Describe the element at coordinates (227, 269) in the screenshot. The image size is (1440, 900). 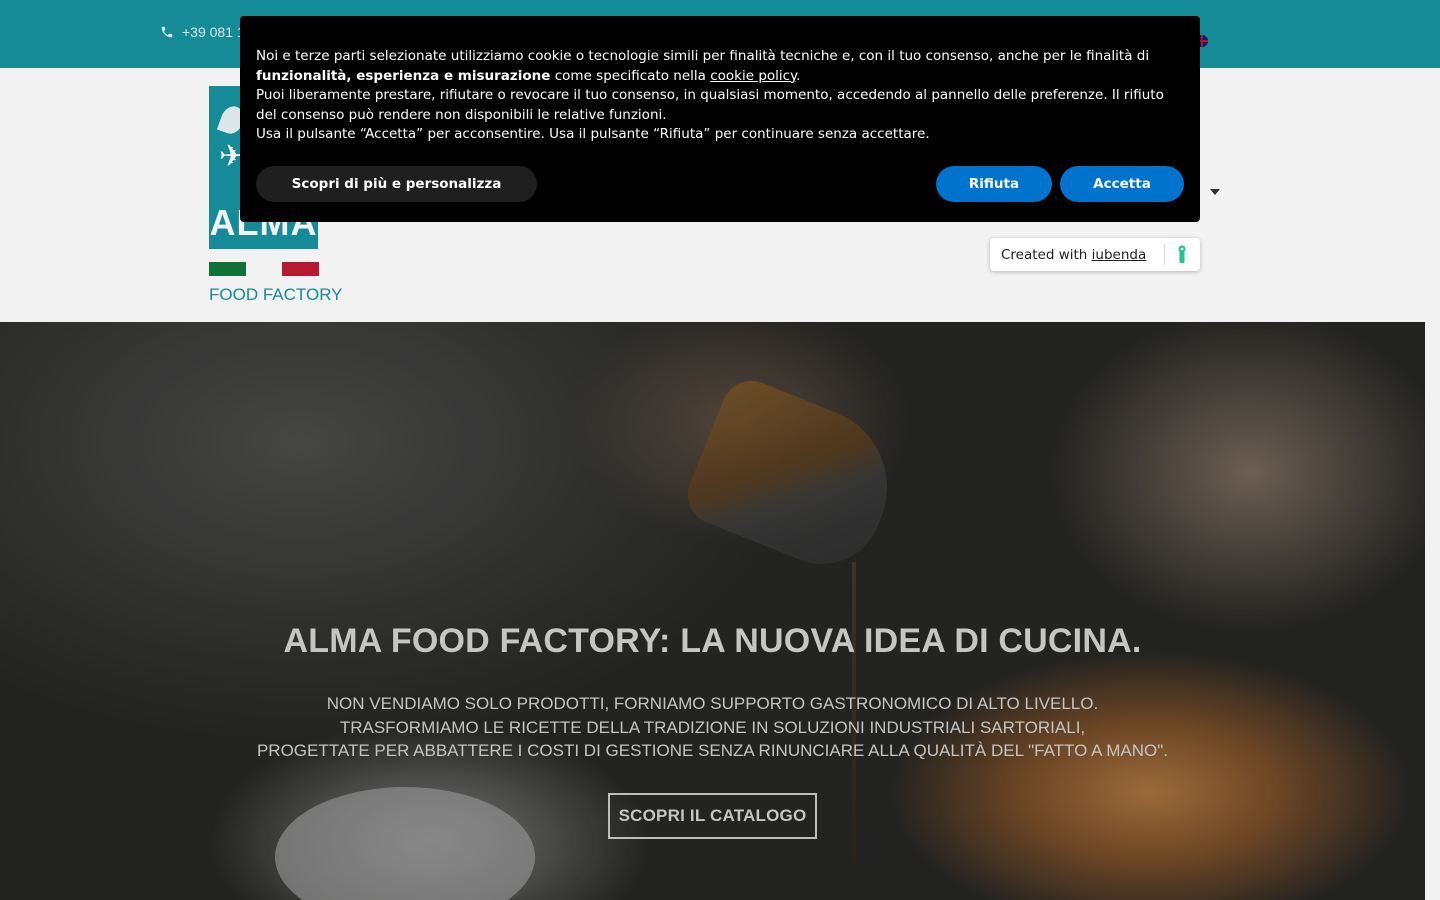
I see `italian-flag-green` at that location.